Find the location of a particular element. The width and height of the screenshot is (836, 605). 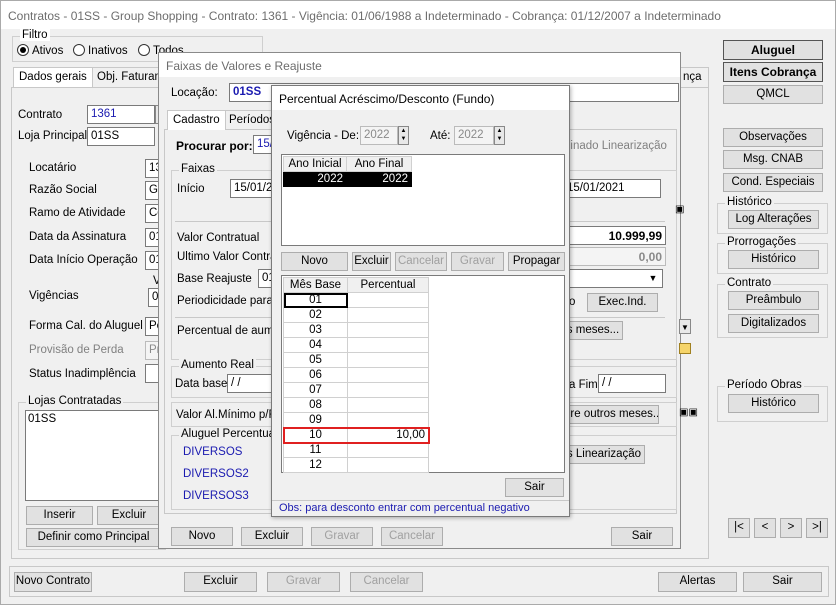

periodo-obras-historico-button: Histórico is located at coordinates (773, 403).